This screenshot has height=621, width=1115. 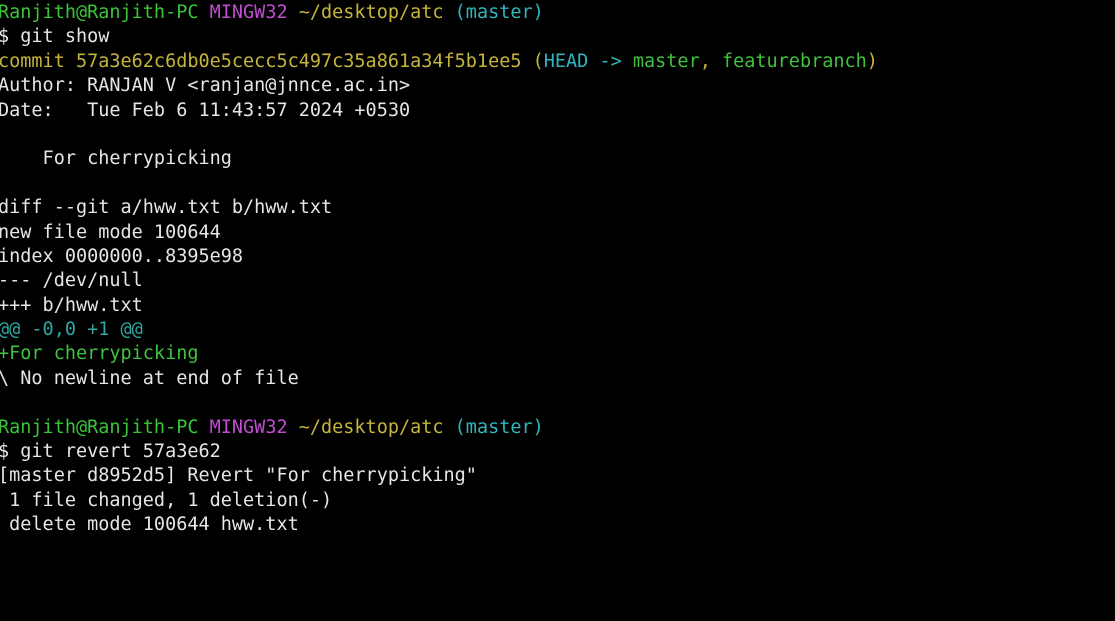 I want to click on diff-file-mode: new file mode 100644, so click(x=110, y=232).